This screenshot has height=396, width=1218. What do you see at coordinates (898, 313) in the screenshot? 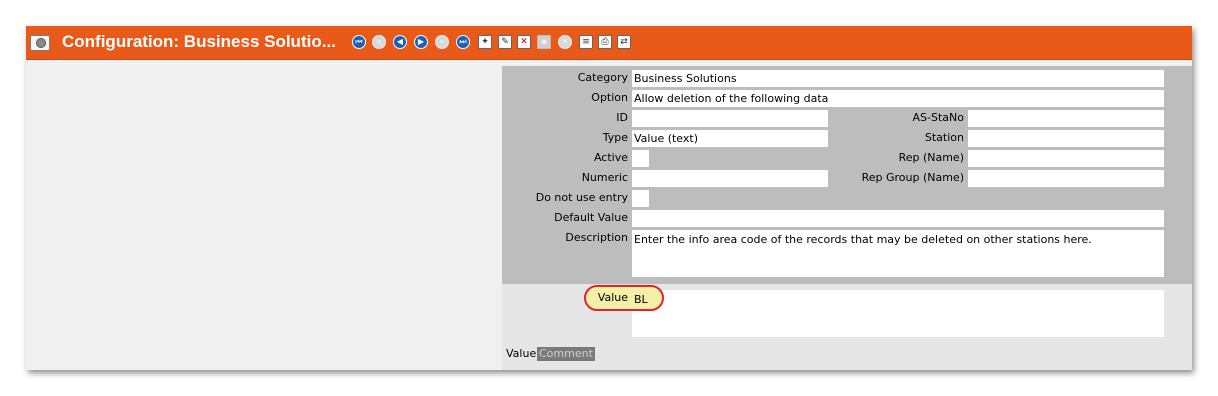
I see `value-field: BL` at bounding box center [898, 313].